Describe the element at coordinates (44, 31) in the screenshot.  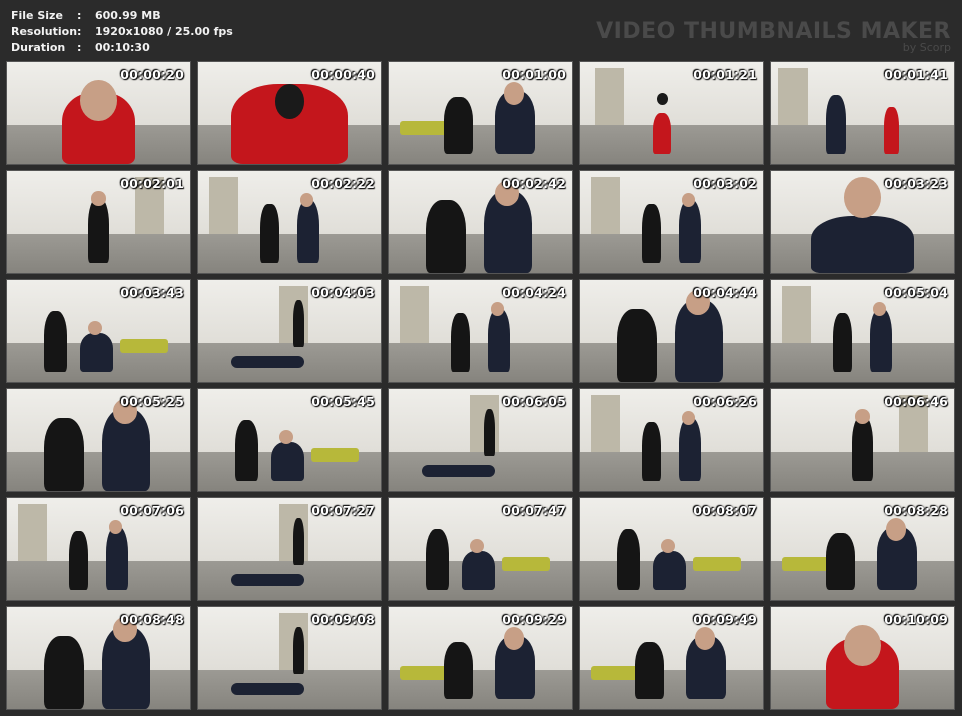
I see `resolution-label: Resolution` at that location.